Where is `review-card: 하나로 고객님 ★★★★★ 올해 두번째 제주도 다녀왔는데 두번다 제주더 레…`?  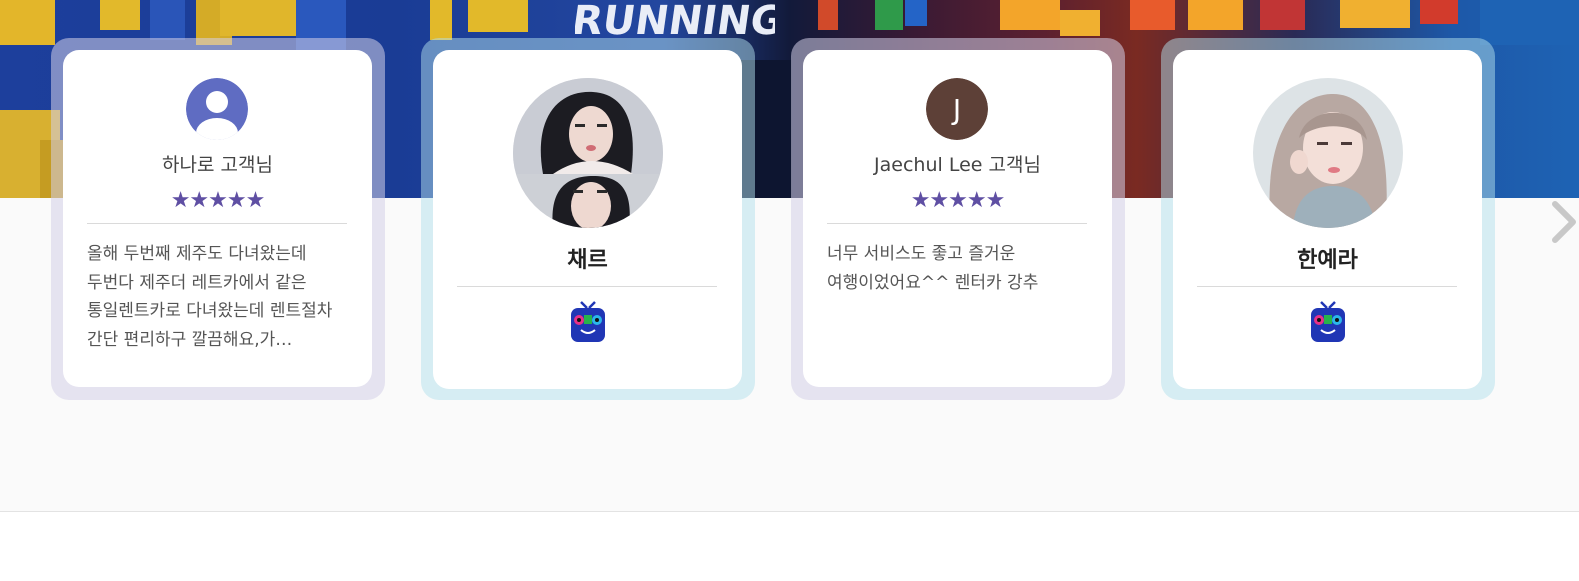 review-card: 하나로 고객님 ★★★★★ 올해 두번째 제주도 다녀왔는데 두번다 제주더 레… is located at coordinates (218, 219).